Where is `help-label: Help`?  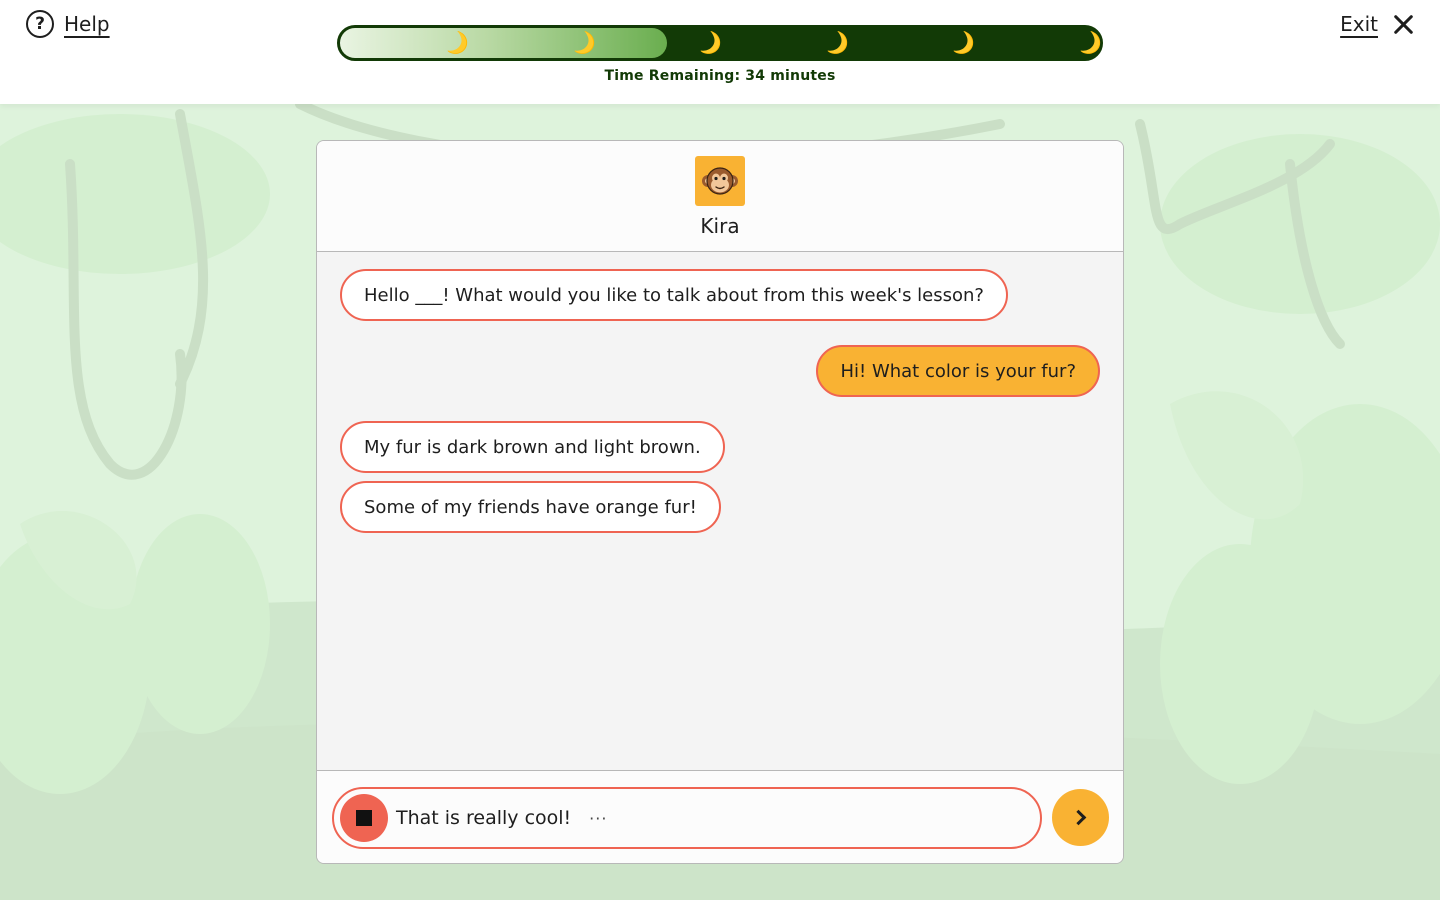 help-label: Help is located at coordinates (87, 24).